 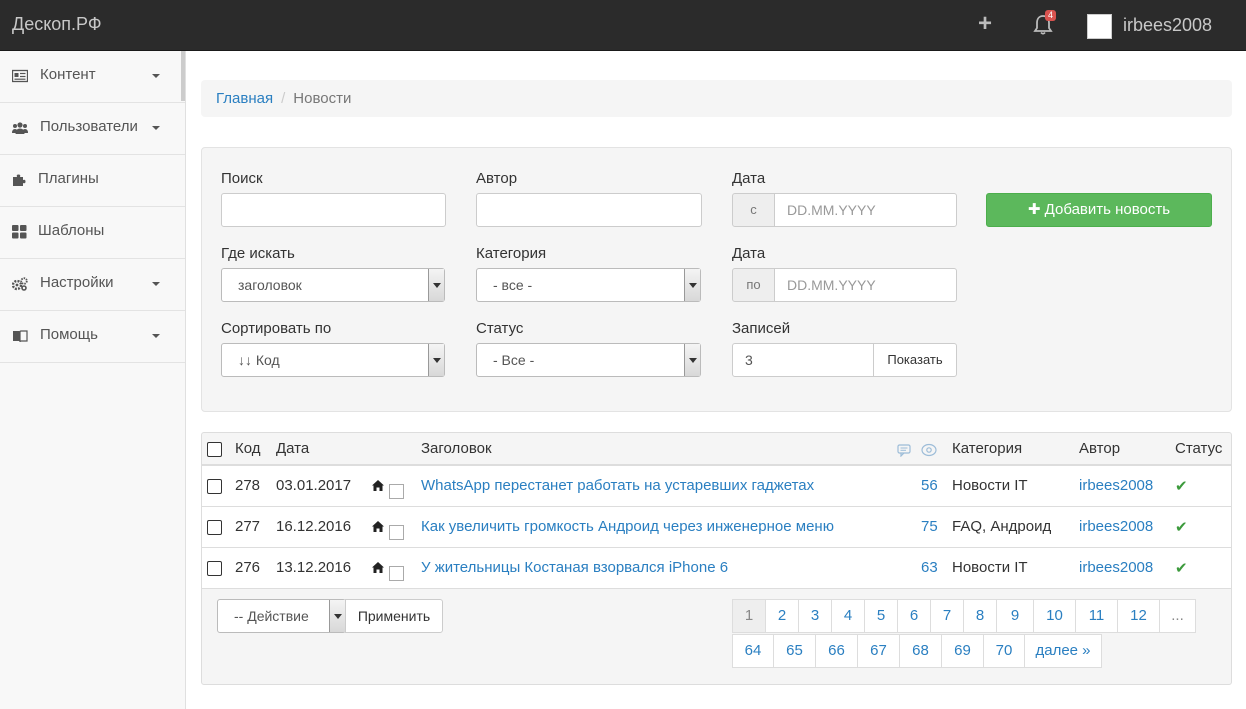 What do you see at coordinates (623, 25) in the screenshot?
I see `top-navbar: Дескоп.РФ + 4 irbees2008` at bounding box center [623, 25].